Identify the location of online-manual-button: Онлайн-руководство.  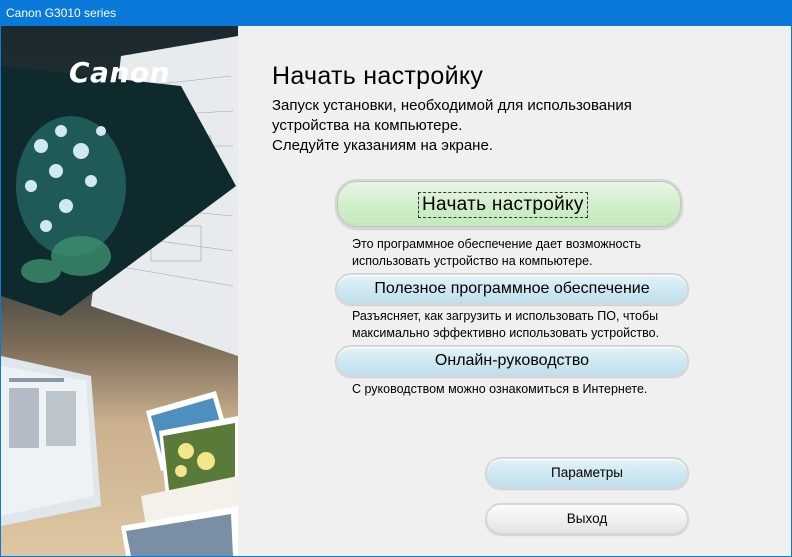
(512, 361).